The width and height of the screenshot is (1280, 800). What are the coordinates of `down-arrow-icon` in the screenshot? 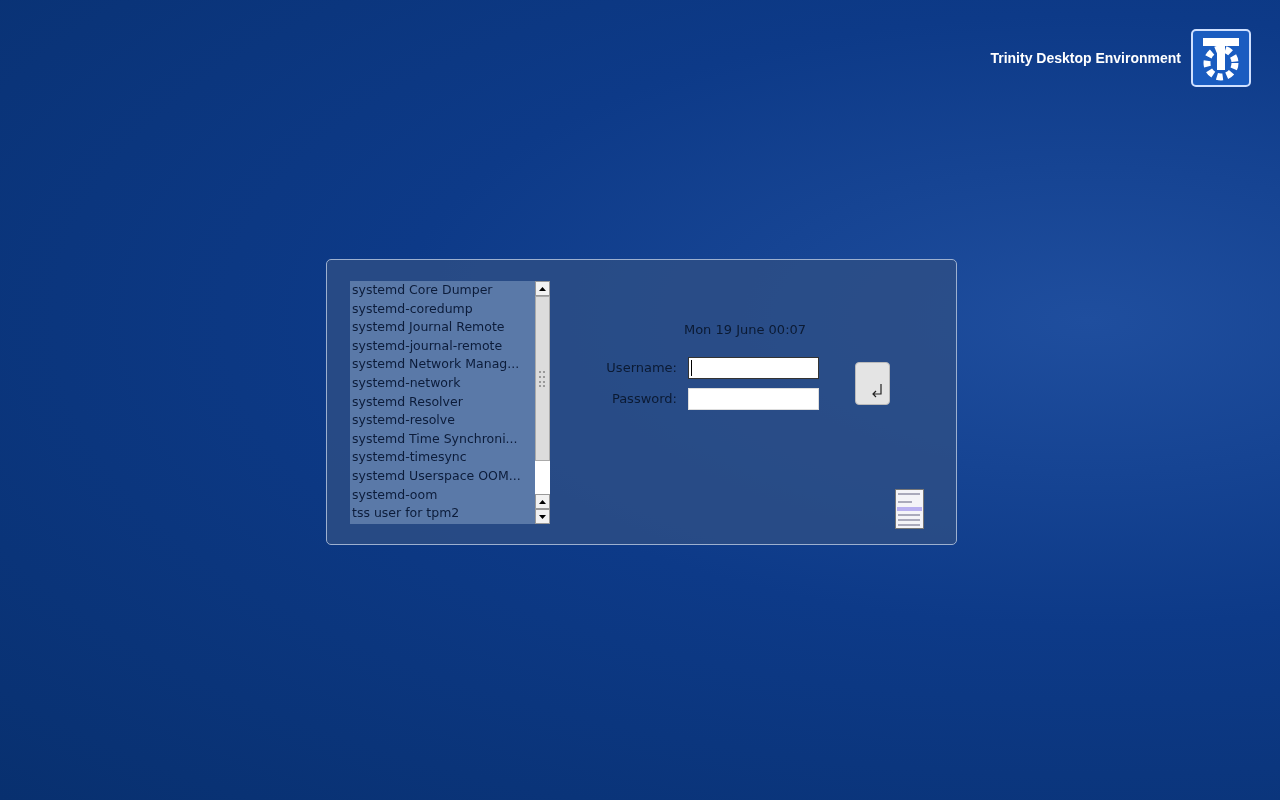 It's located at (542, 516).